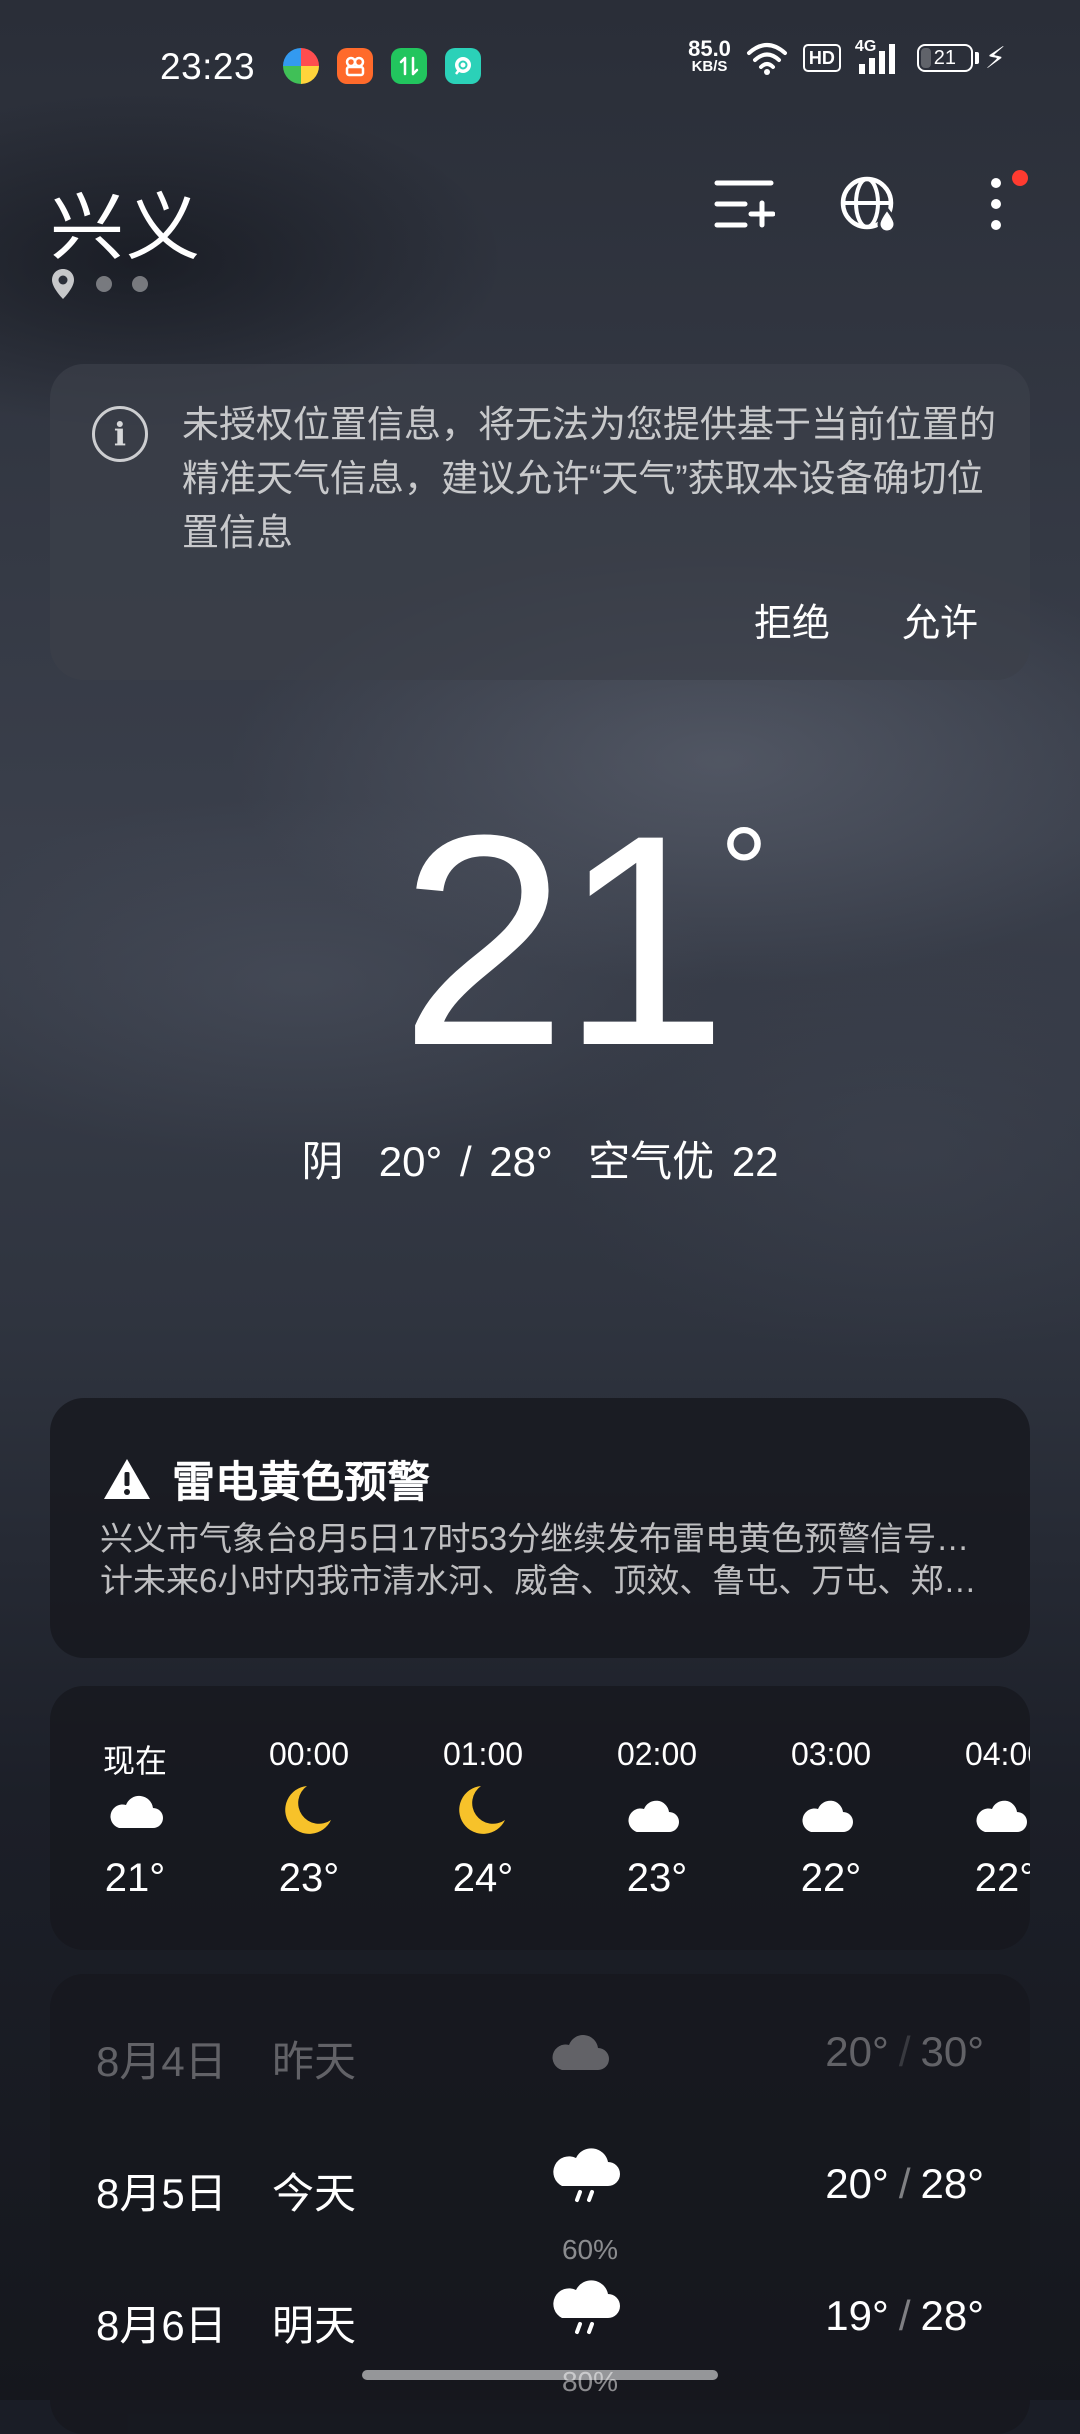  Describe the element at coordinates (540, 1158) in the screenshot. I see `weather-summary: 阴 20° / 28° 空气优 22` at that location.